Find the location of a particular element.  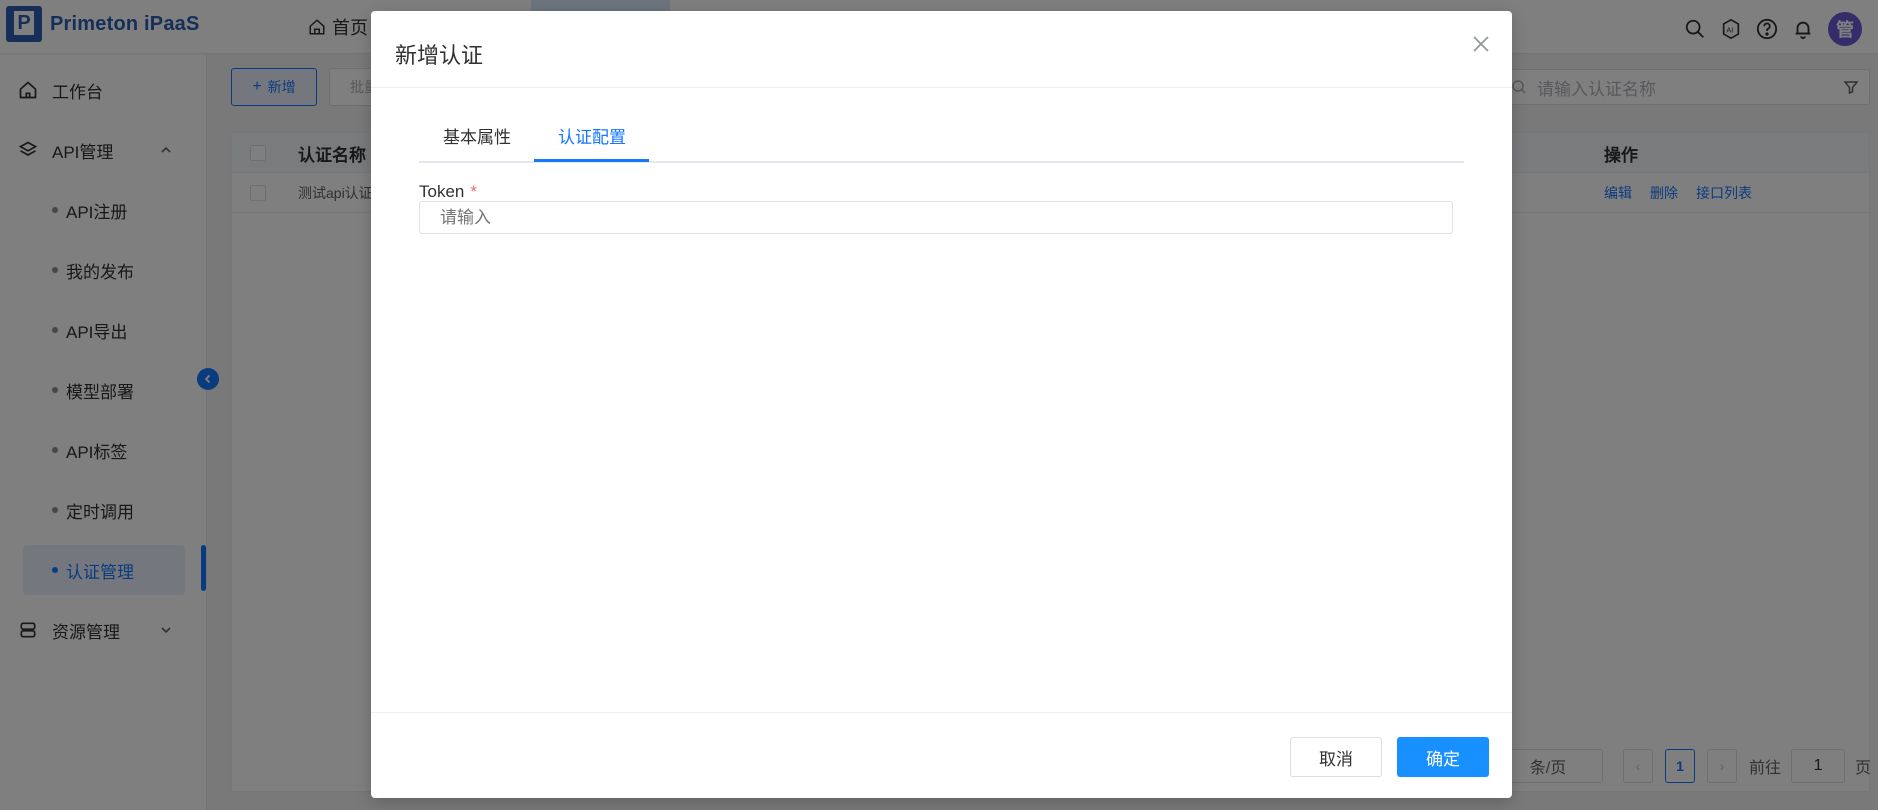

tab-auth-config: 认证配置 is located at coordinates (592, 135).